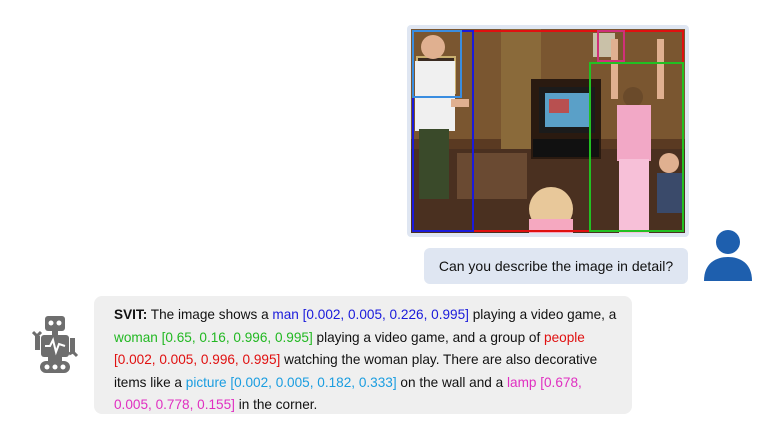  Describe the element at coordinates (291, 382) in the screenshot. I see `grounded-phrase: picture [0.002, 0.005, 0.182, 0.333]` at that location.